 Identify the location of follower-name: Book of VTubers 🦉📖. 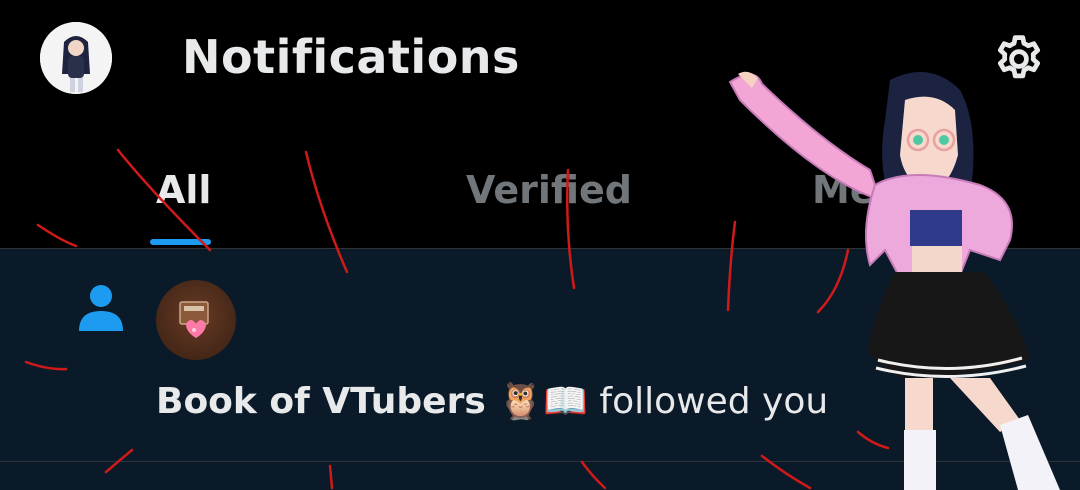
(372, 401).